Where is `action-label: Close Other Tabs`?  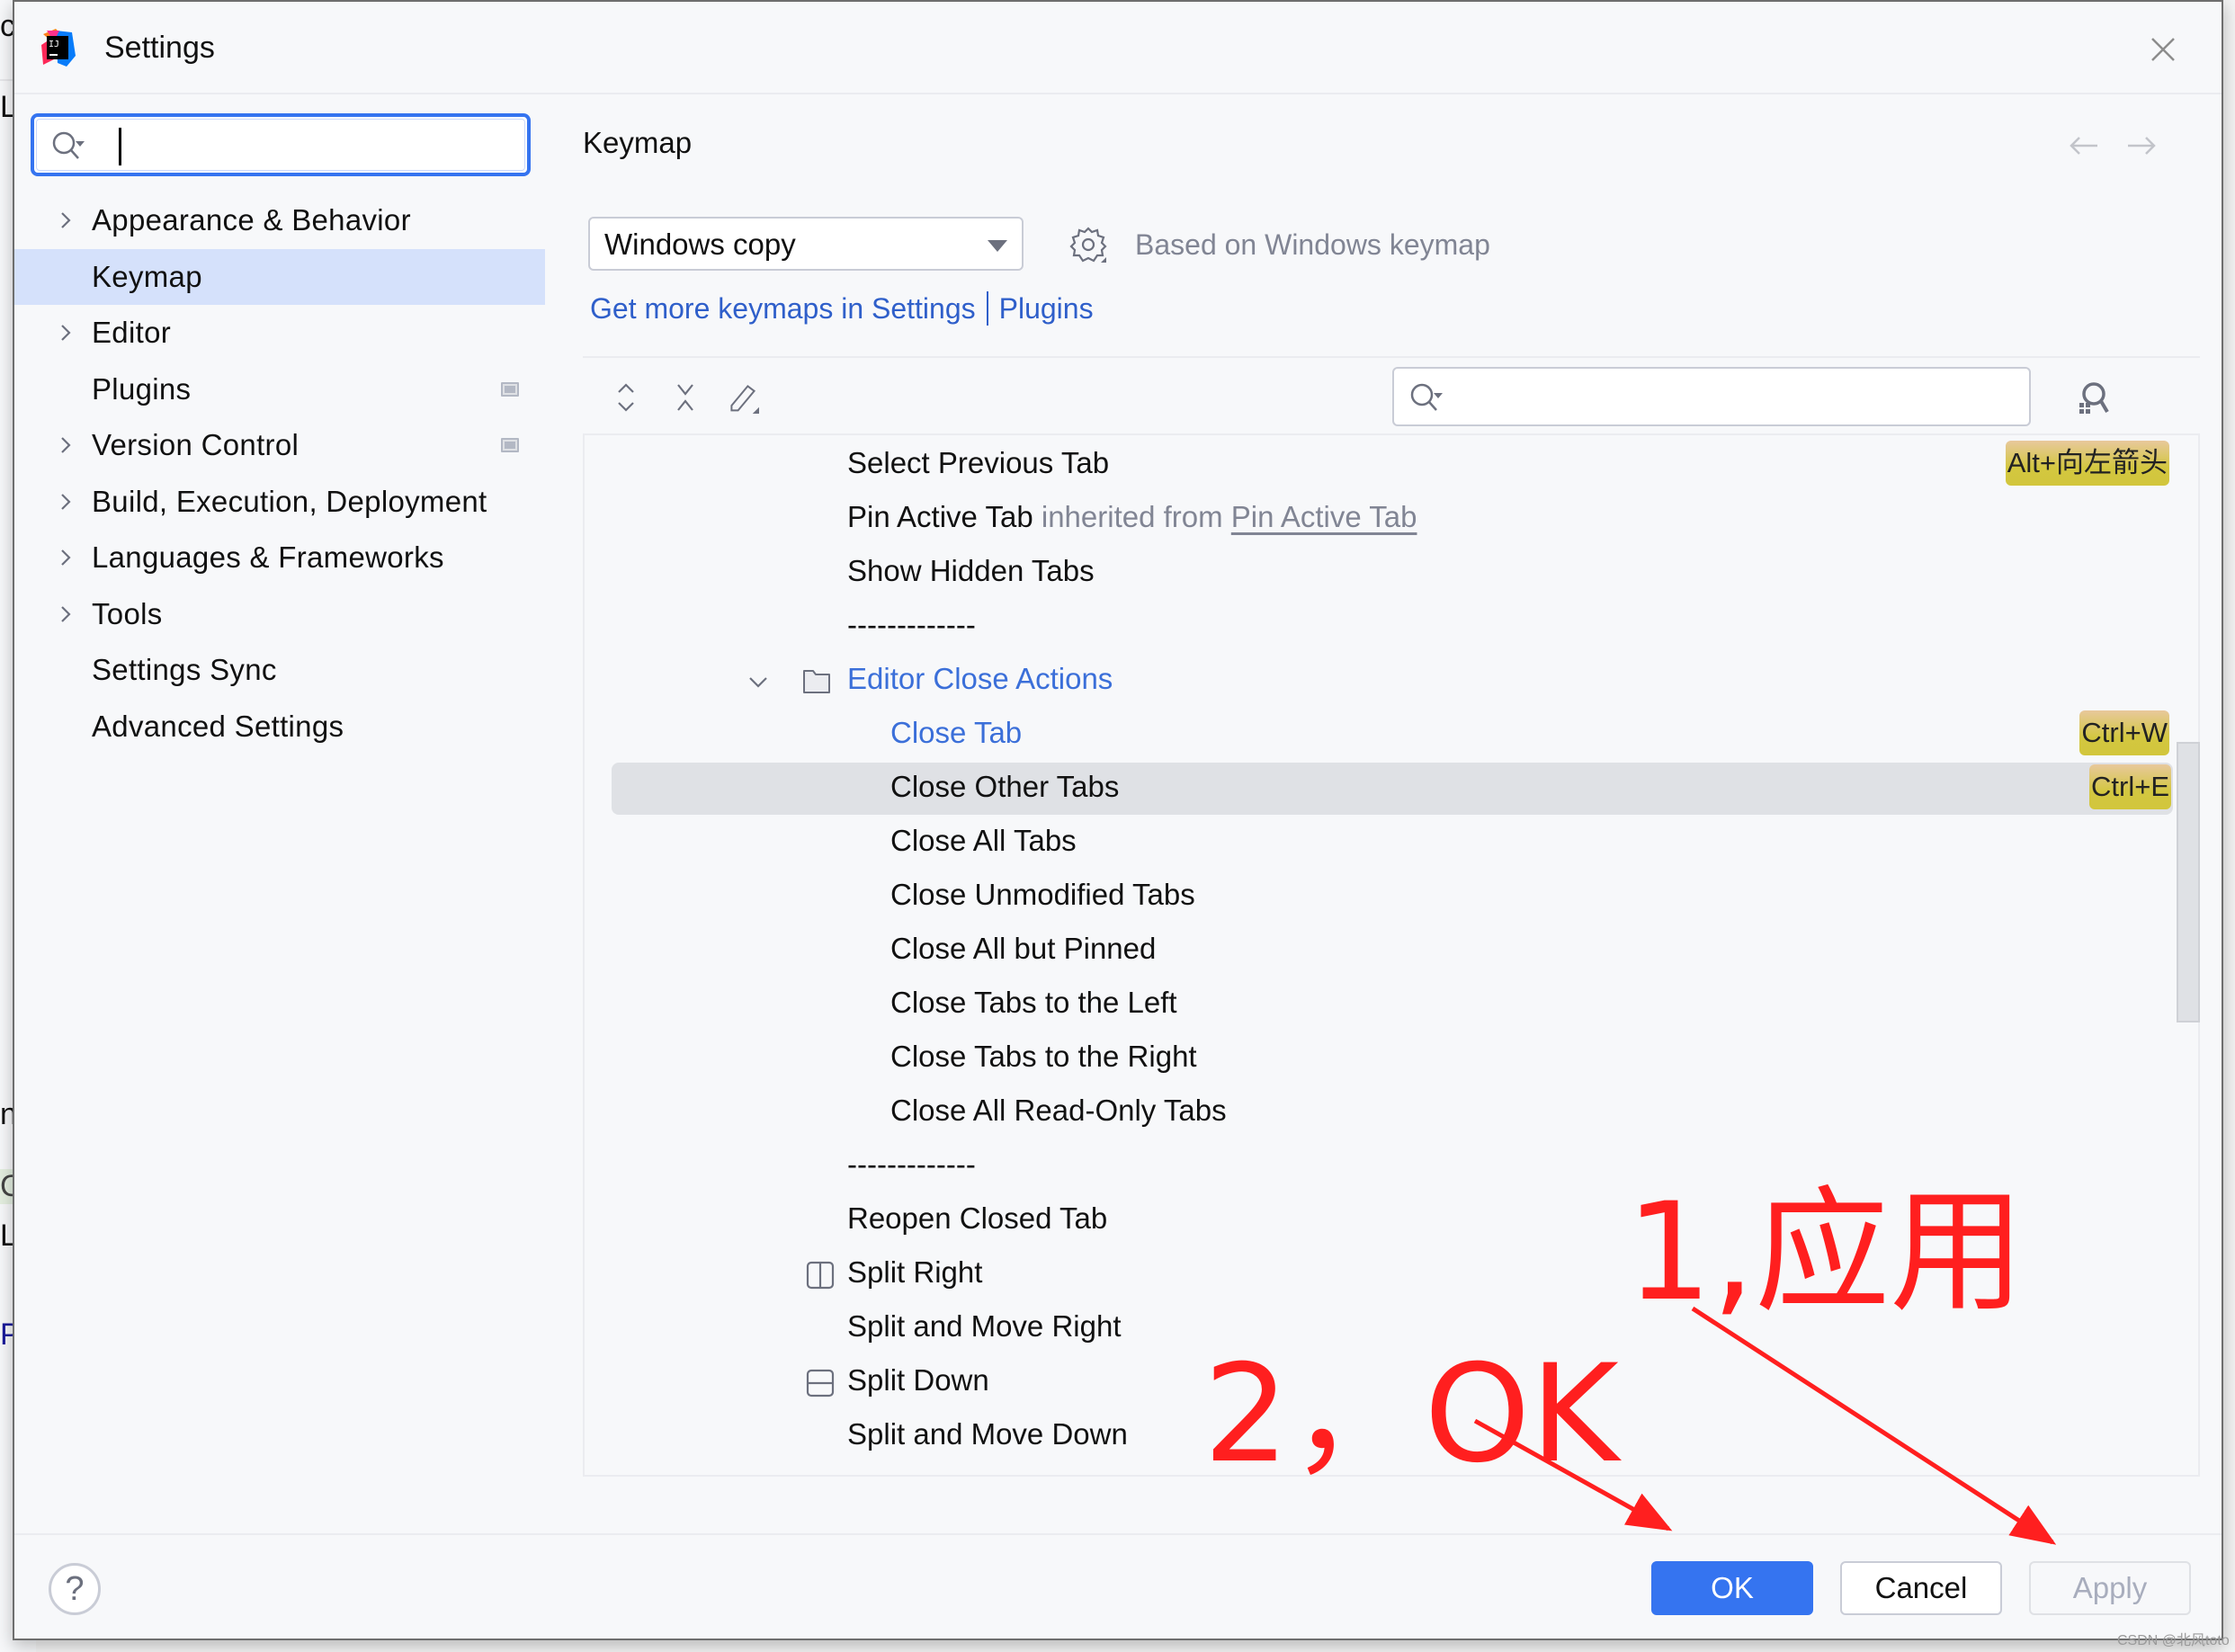
action-label: Close Other Tabs is located at coordinates (1005, 786).